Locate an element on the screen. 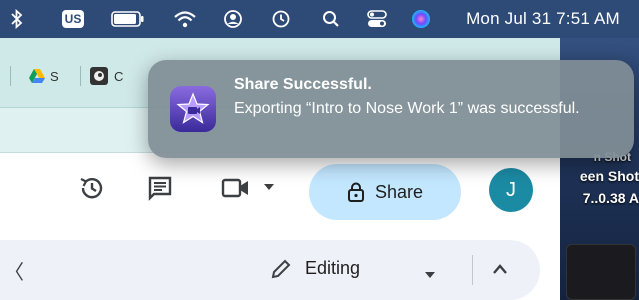  input-source-menu: US is located at coordinates (73, 19).